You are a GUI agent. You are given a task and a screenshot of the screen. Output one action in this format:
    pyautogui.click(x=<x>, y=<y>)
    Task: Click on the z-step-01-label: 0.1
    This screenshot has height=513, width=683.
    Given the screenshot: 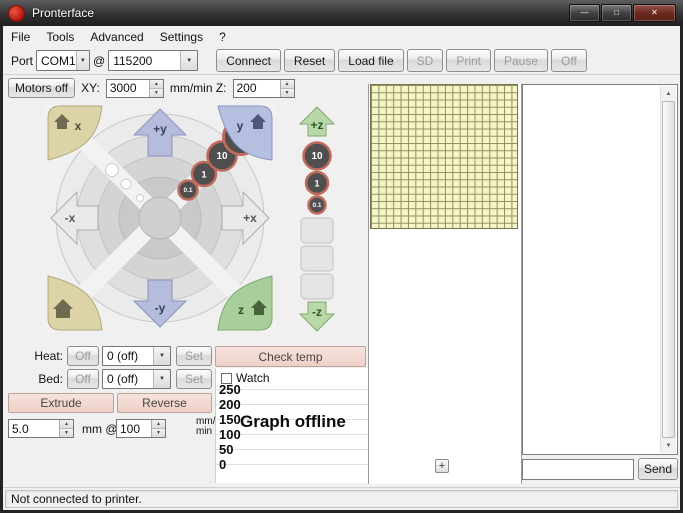 What is the action you would take?
    pyautogui.click(x=316, y=205)
    